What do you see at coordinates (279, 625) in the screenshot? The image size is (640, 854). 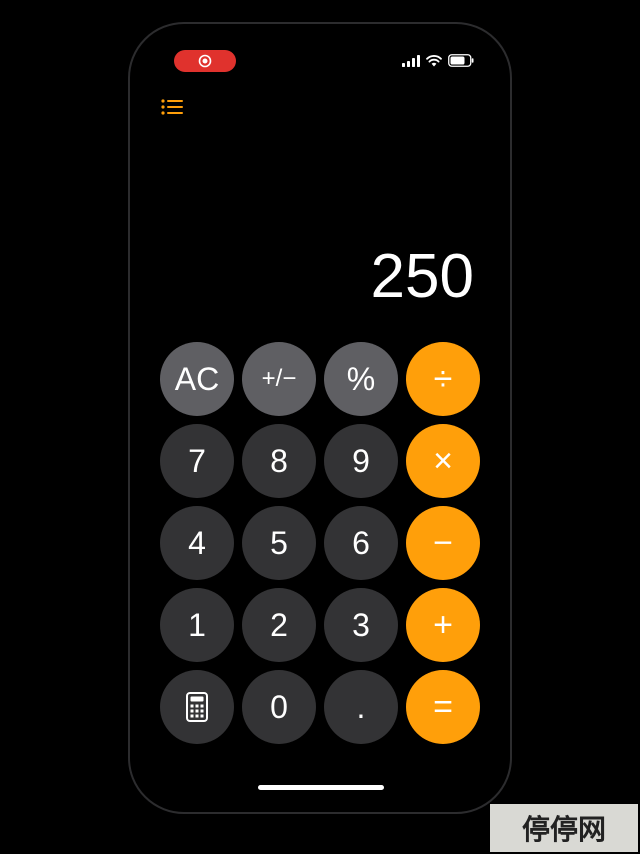 I see `key-2: 2` at bounding box center [279, 625].